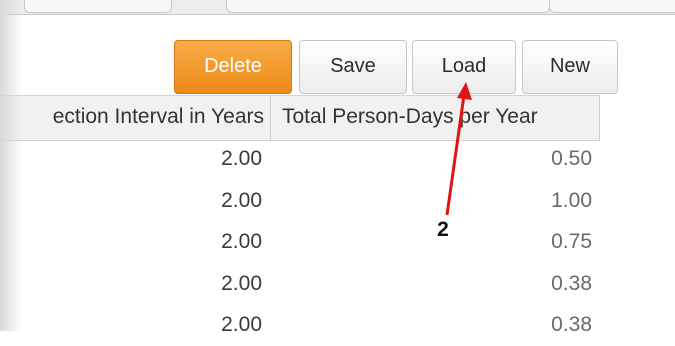 Image resolution: width=675 pixels, height=346 pixels. I want to click on save-button: Save, so click(353, 67).